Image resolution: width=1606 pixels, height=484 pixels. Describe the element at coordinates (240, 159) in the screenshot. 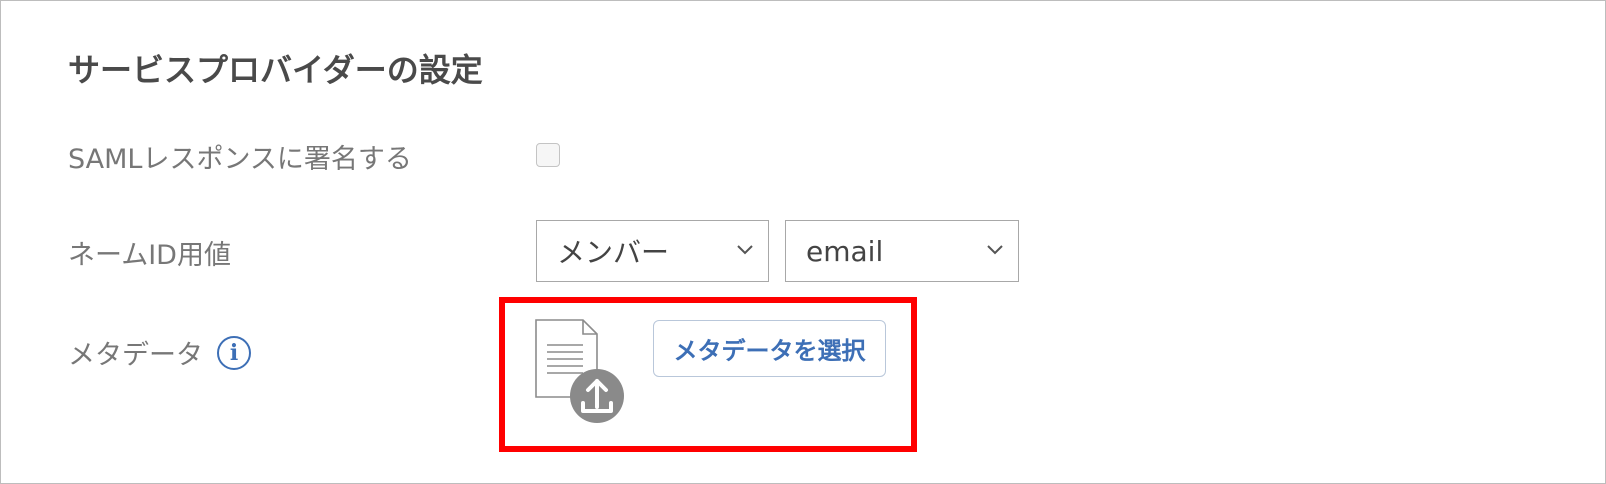

I see `saml-sign-label: SAMLレスポンスに署名する` at that location.